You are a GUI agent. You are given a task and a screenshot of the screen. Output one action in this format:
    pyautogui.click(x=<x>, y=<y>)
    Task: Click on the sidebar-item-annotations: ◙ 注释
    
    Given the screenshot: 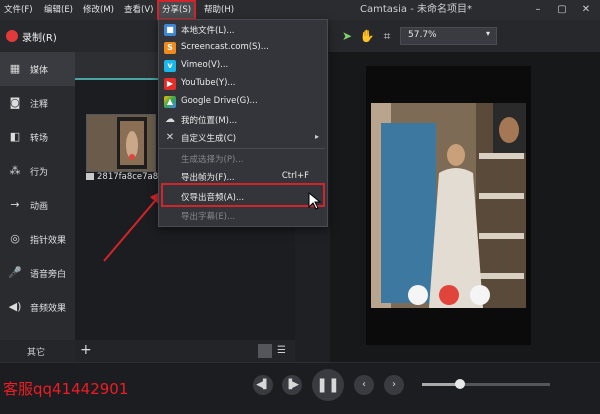 What is the action you would take?
    pyautogui.click(x=37, y=103)
    